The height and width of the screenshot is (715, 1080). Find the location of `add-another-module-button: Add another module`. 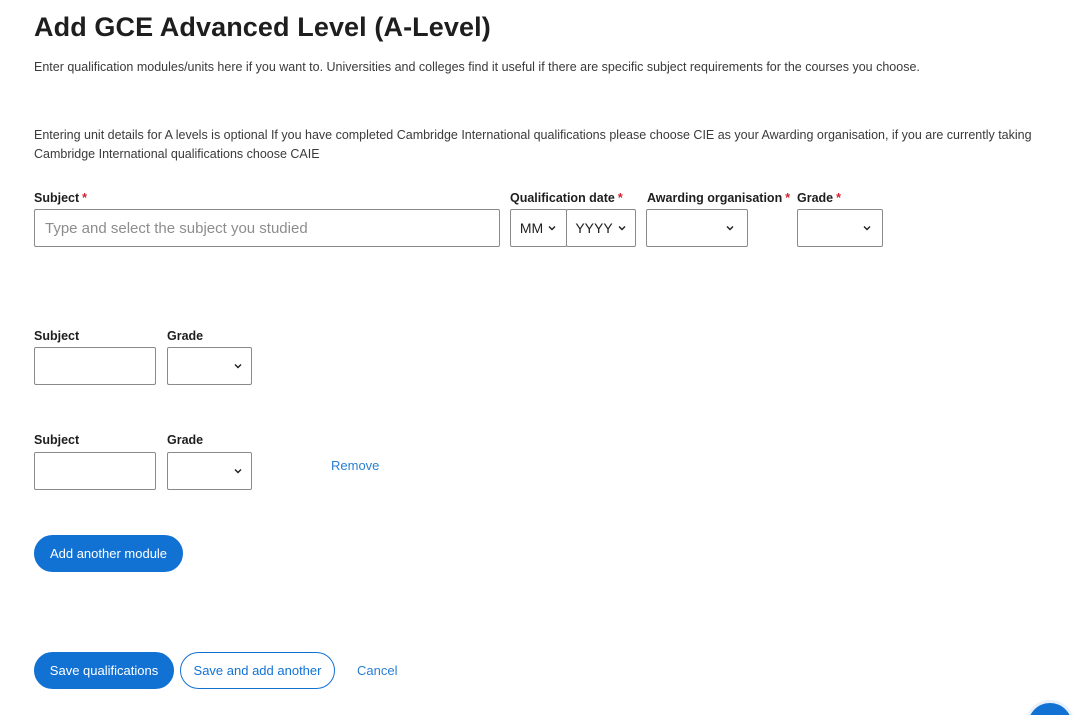

add-another-module-button: Add another module is located at coordinates (108, 553).